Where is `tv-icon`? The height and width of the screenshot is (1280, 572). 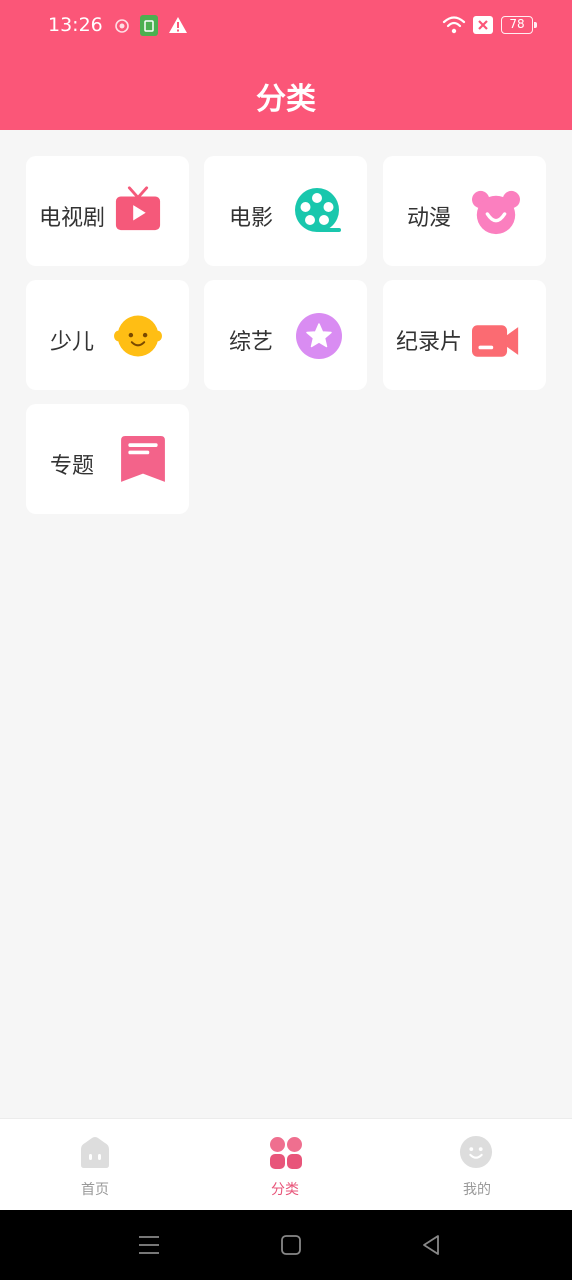 tv-icon is located at coordinates (138, 208).